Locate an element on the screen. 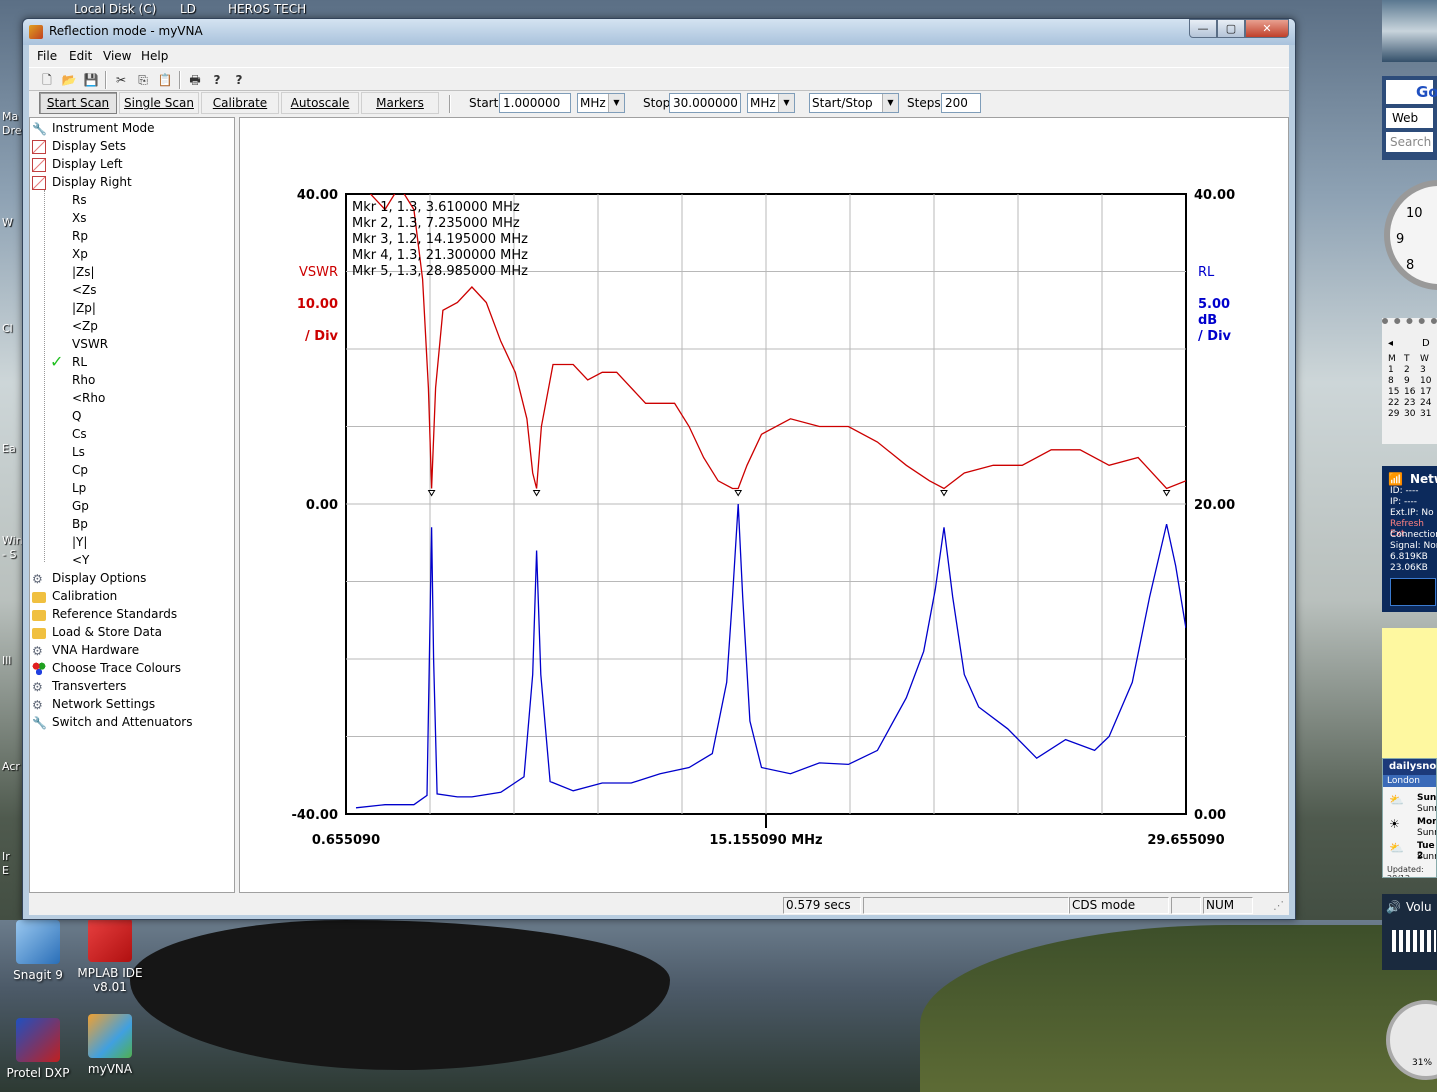 The image size is (1437, 1092). start-unit-select: MHz ▼ is located at coordinates (601, 103).